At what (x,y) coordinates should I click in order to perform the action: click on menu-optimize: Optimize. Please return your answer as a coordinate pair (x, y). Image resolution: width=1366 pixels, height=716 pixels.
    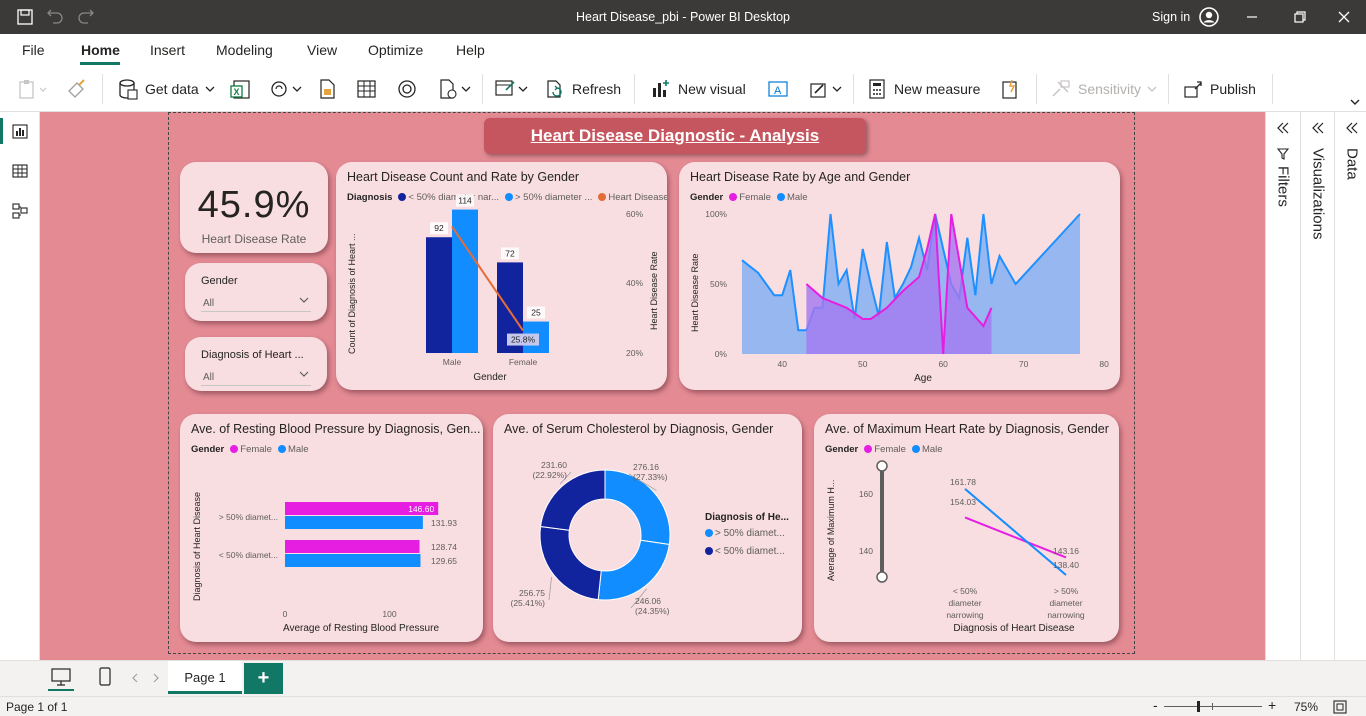
    Looking at the image, I should click on (395, 50).